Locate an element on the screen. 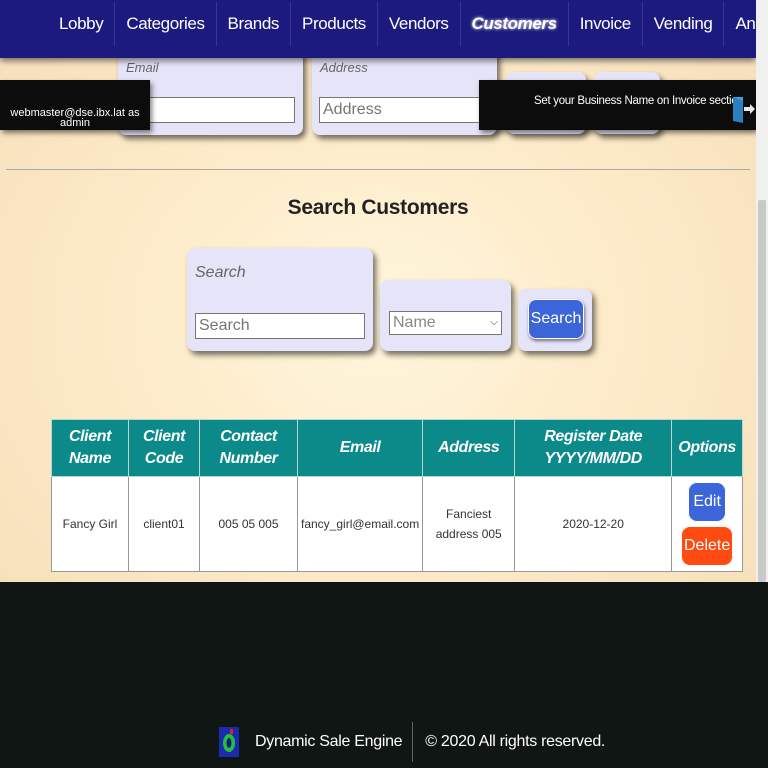  user-notice-text: webmaster@dse.ibx.lat as admin is located at coordinates (75, 118).